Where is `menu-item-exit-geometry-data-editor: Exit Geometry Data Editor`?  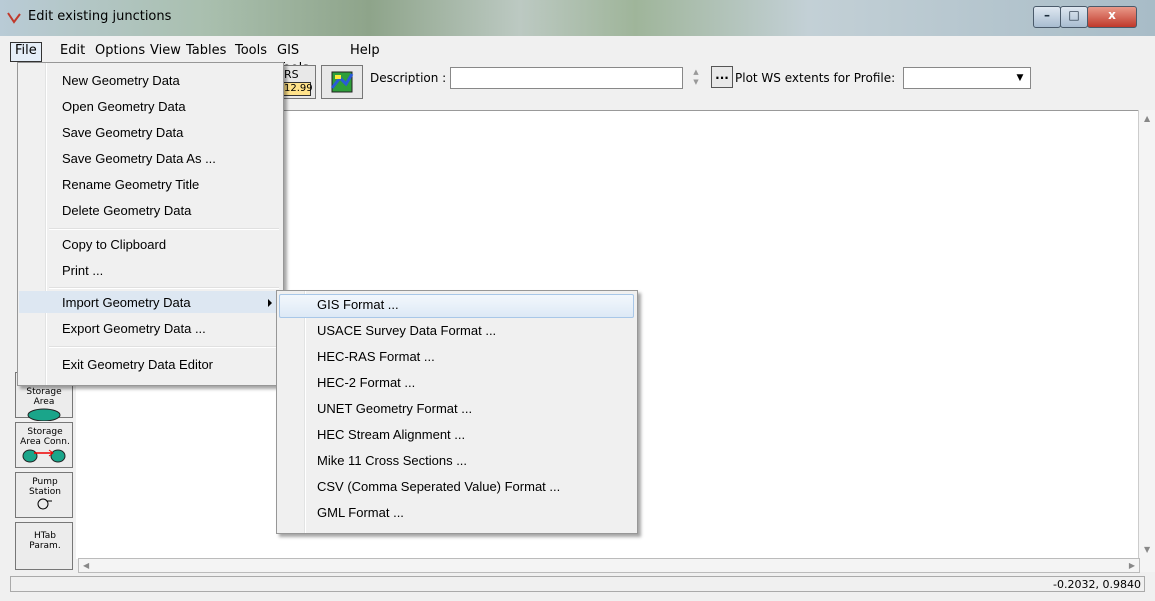 menu-item-exit-geometry-data-editor: Exit Geometry Data Editor is located at coordinates (137, 365).